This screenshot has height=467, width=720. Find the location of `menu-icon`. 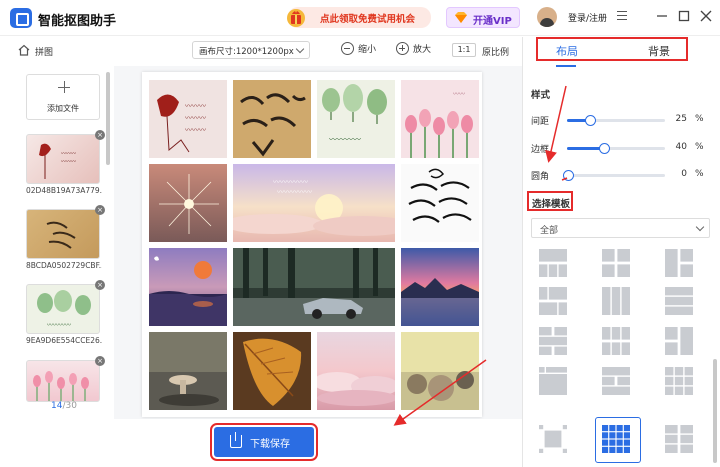

menu-icon is located at coordinates (622, 15).